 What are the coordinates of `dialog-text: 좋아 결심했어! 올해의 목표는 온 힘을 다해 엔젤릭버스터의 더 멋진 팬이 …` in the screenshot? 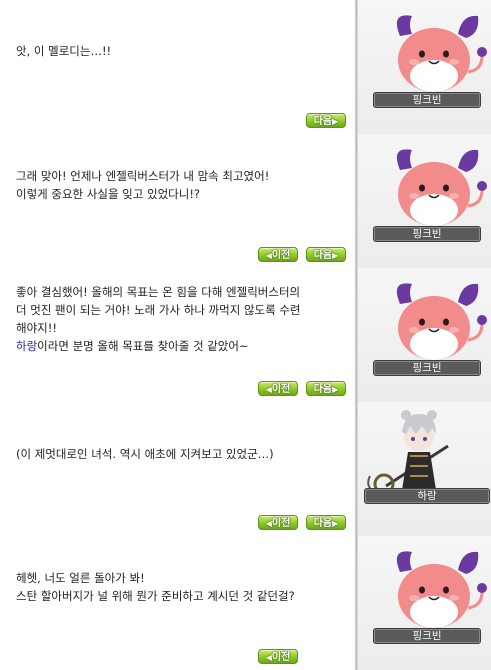 It's located at (158, 319).